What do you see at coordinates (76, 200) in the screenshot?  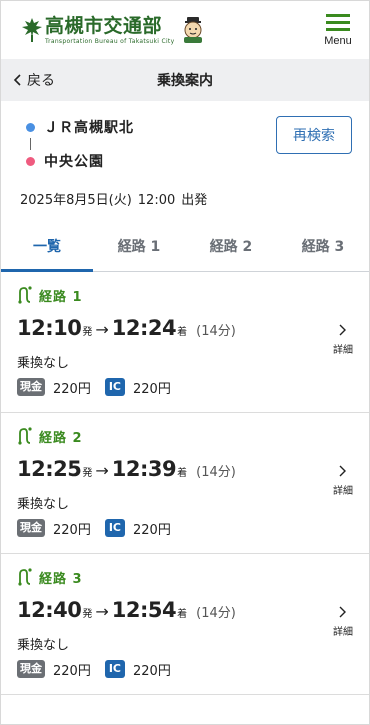 I see `search-date: 2025年8月5日(火)` at bounding box center [76, 200].